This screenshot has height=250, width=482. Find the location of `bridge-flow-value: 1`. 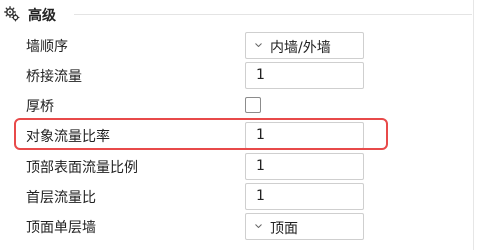

bridge-flow-value: 1 is located at coordinates (260, 75).